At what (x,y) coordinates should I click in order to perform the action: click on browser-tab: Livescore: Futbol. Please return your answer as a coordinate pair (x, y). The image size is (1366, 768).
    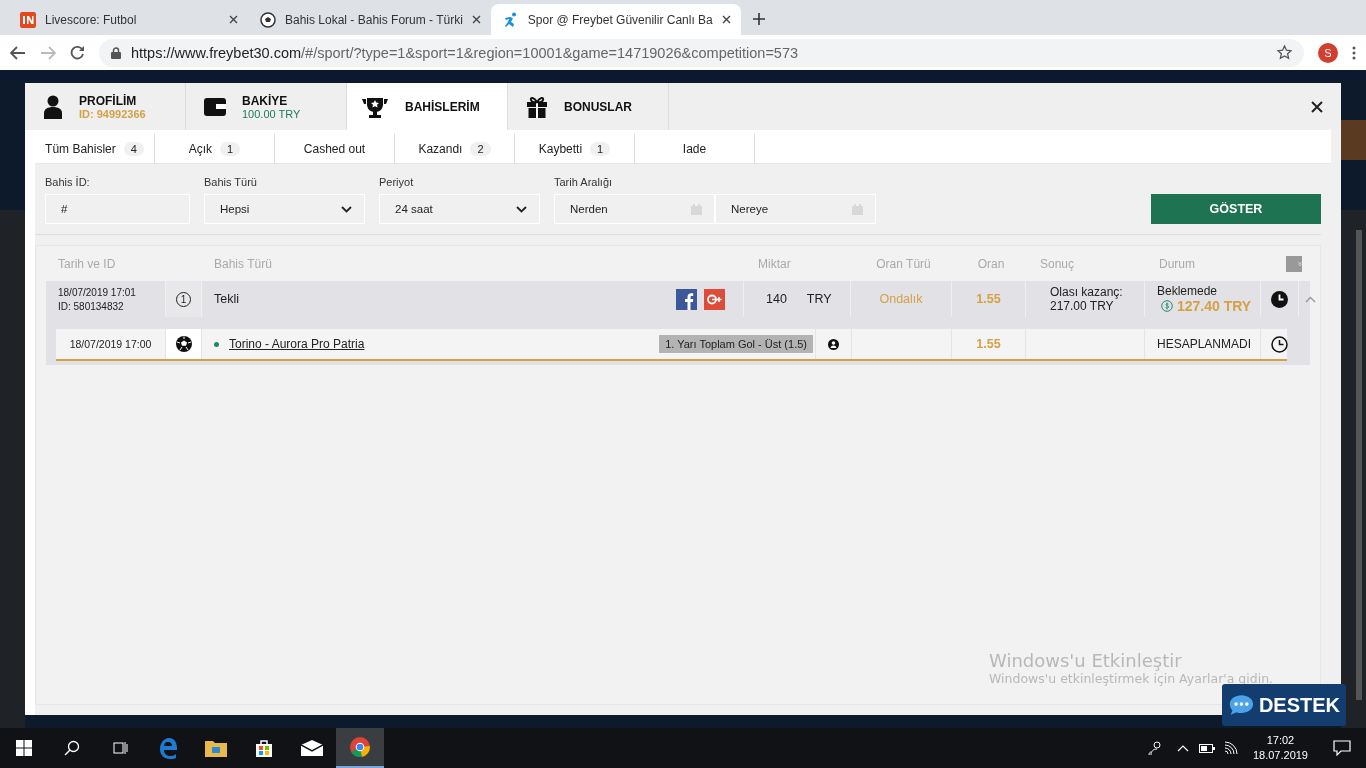
    Looking at the image, I should click on (128, 19).